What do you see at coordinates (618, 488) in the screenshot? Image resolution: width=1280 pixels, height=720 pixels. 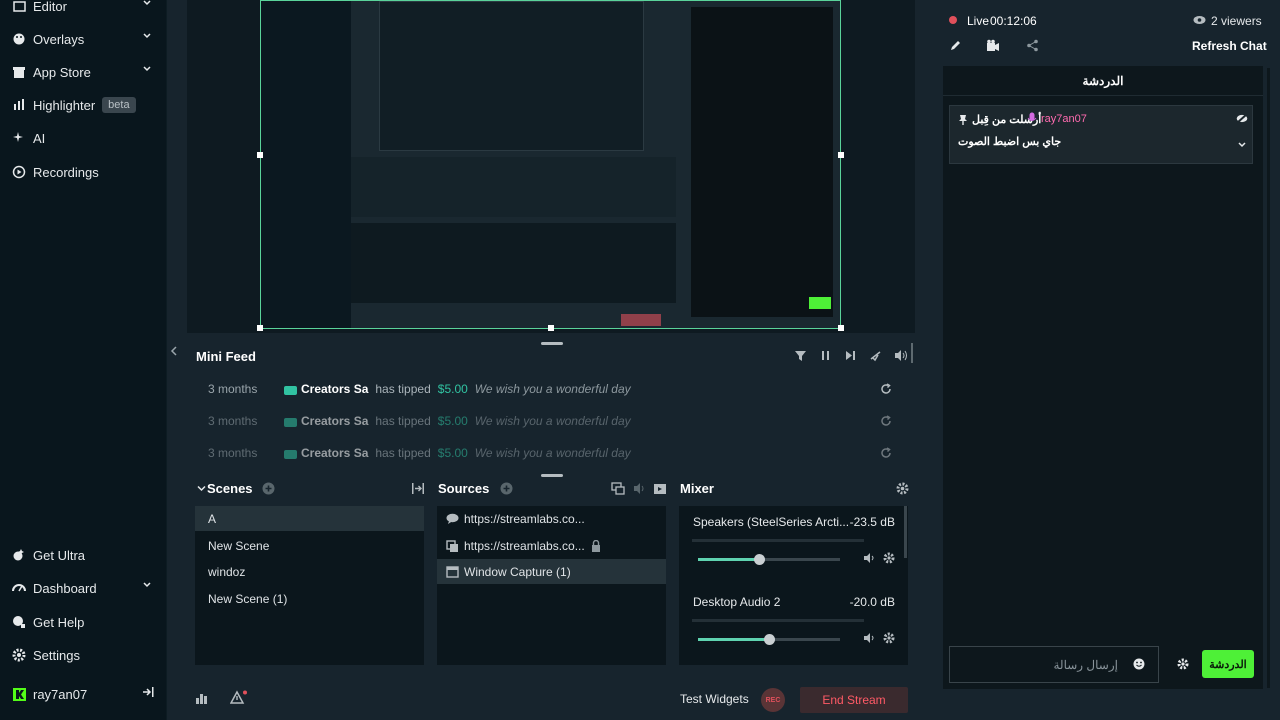 I see `source-group-icon` at bounding box center [618, 488].